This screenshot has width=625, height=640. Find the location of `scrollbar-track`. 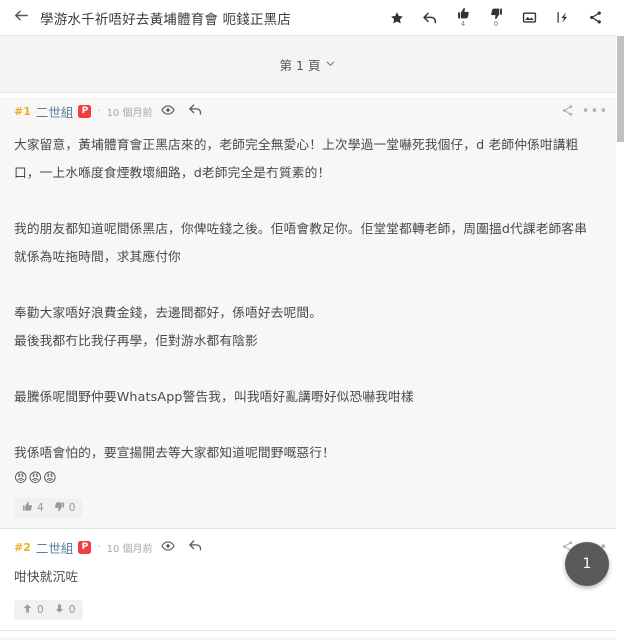

scrollbar-track is located at coordinates (620, 320).